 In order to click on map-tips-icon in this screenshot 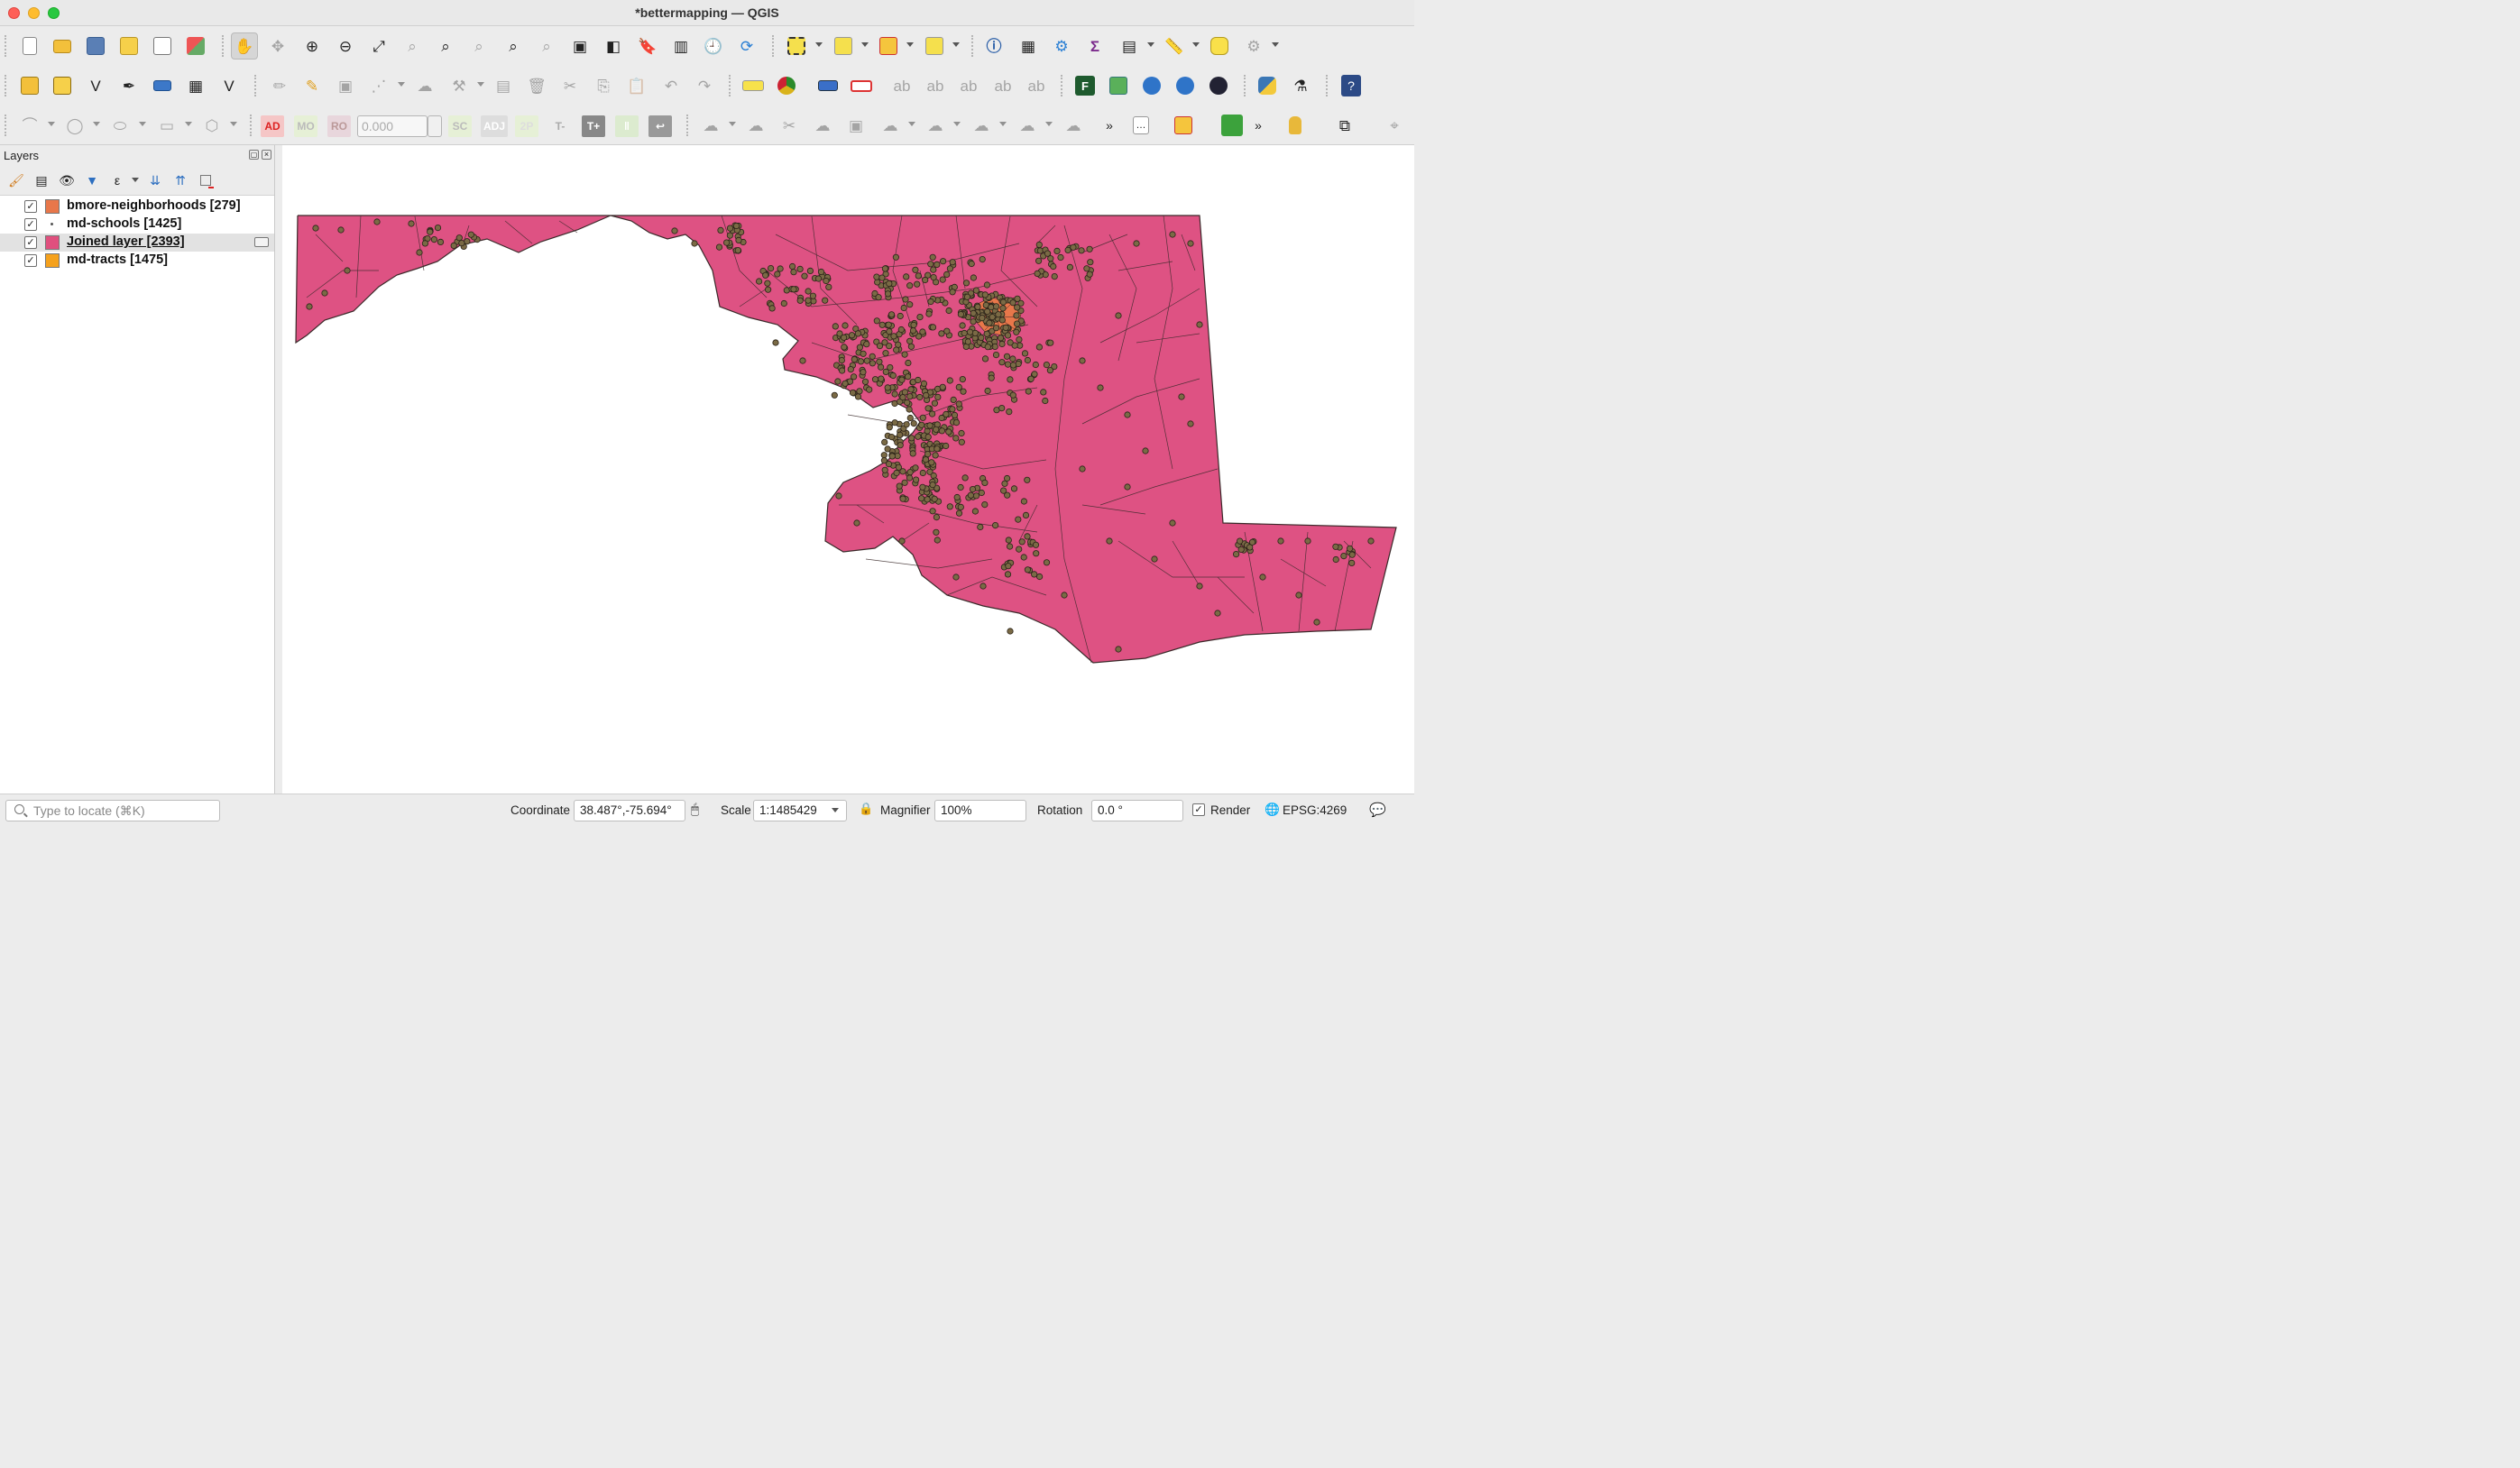, I will do `click(1219, 46)`.